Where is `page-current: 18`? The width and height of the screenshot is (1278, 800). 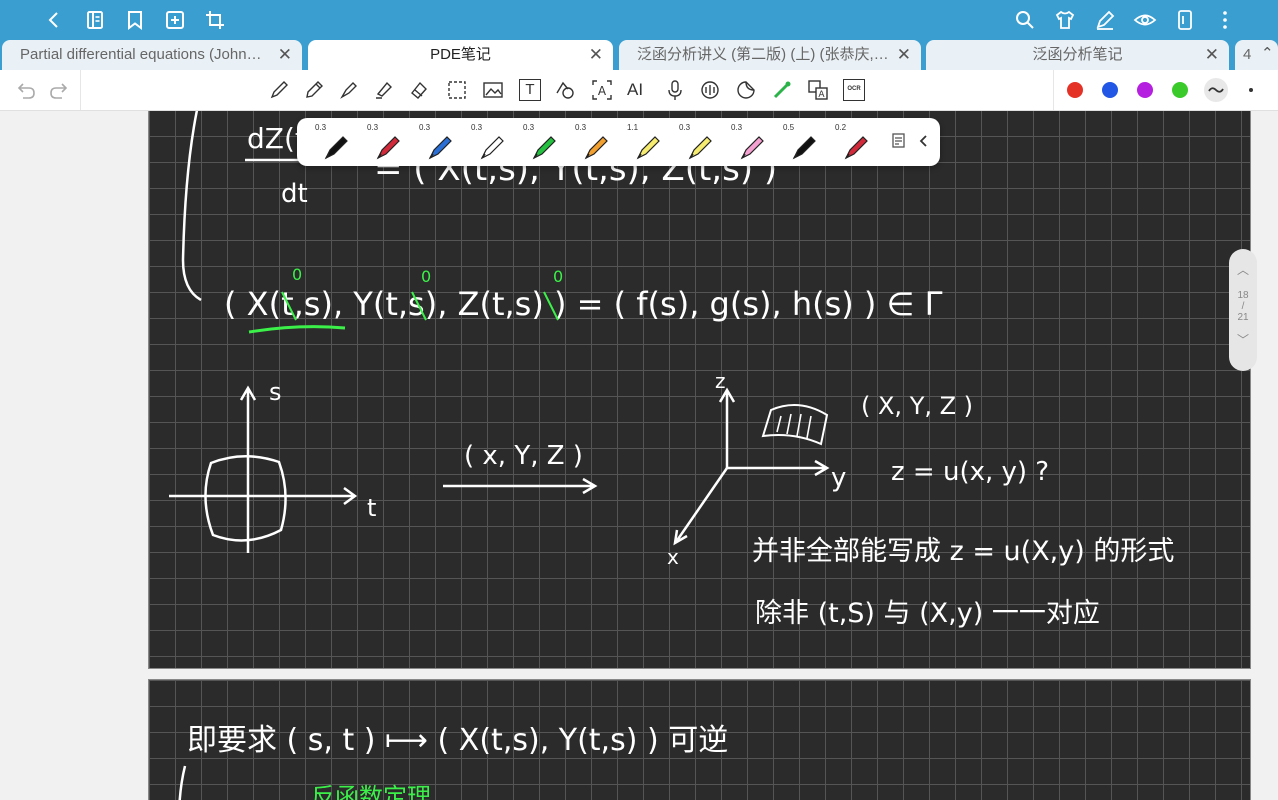 page-current: 18 is located at coordinates (1243, 295).